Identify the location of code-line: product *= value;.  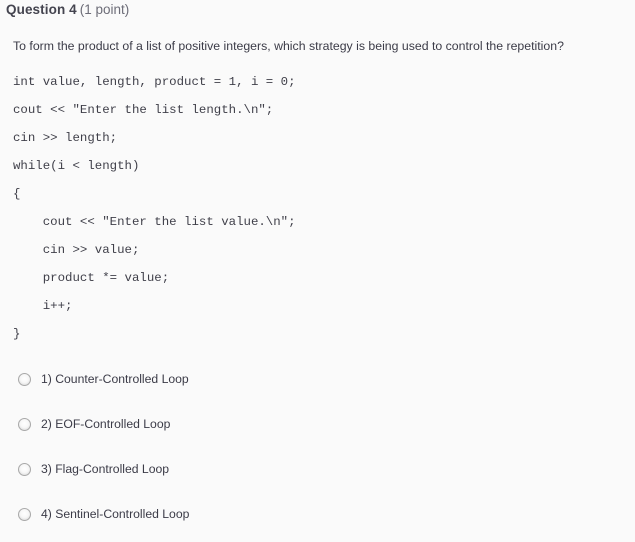
(91, 278).